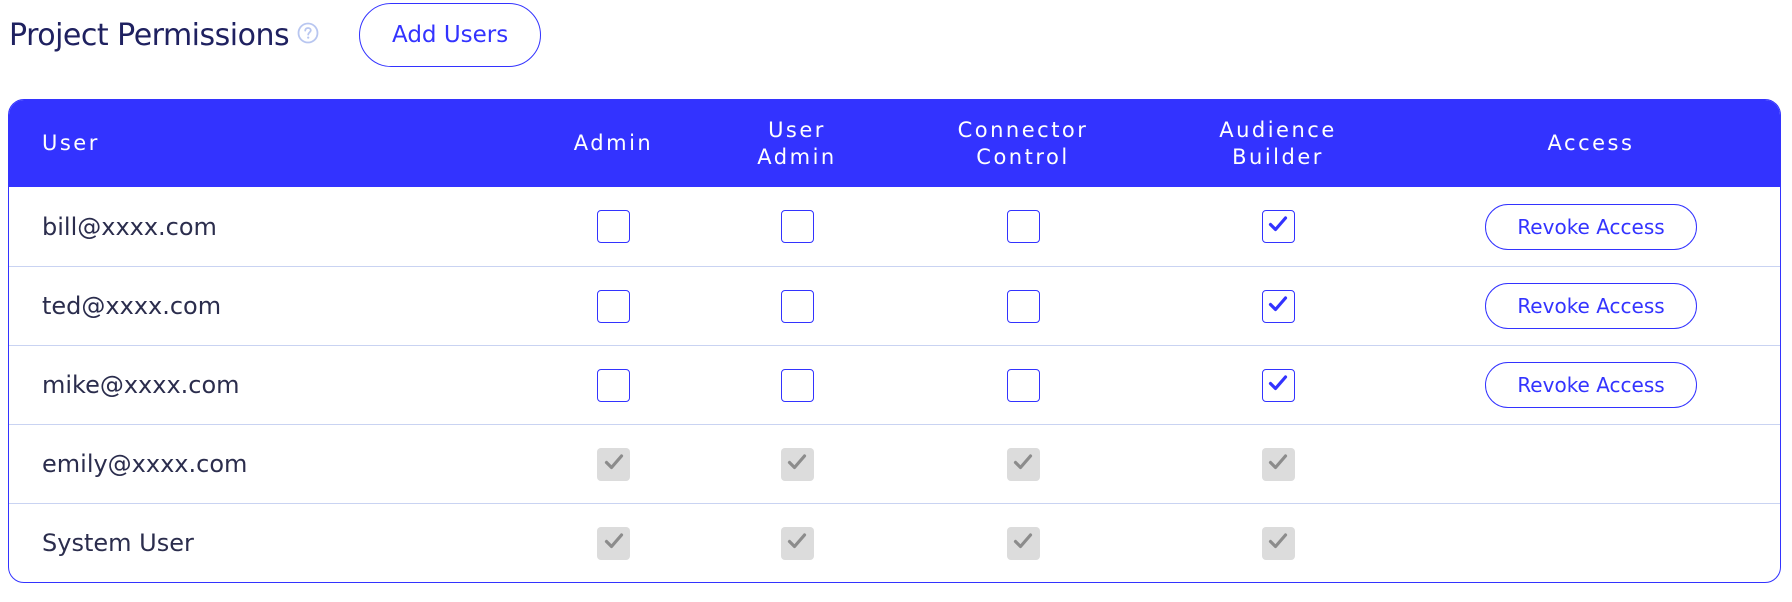 This screenshot has width=1792, height=602. Describe the element at coordinates (149, 35) in the screenshot. I see `page-title: Project Permissions` at that location.